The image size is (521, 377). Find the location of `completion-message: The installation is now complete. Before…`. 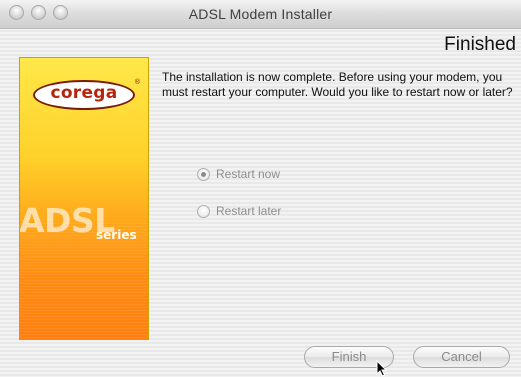

completion-message: The installation is now complete. Before… is located at coordinates (337, 84).